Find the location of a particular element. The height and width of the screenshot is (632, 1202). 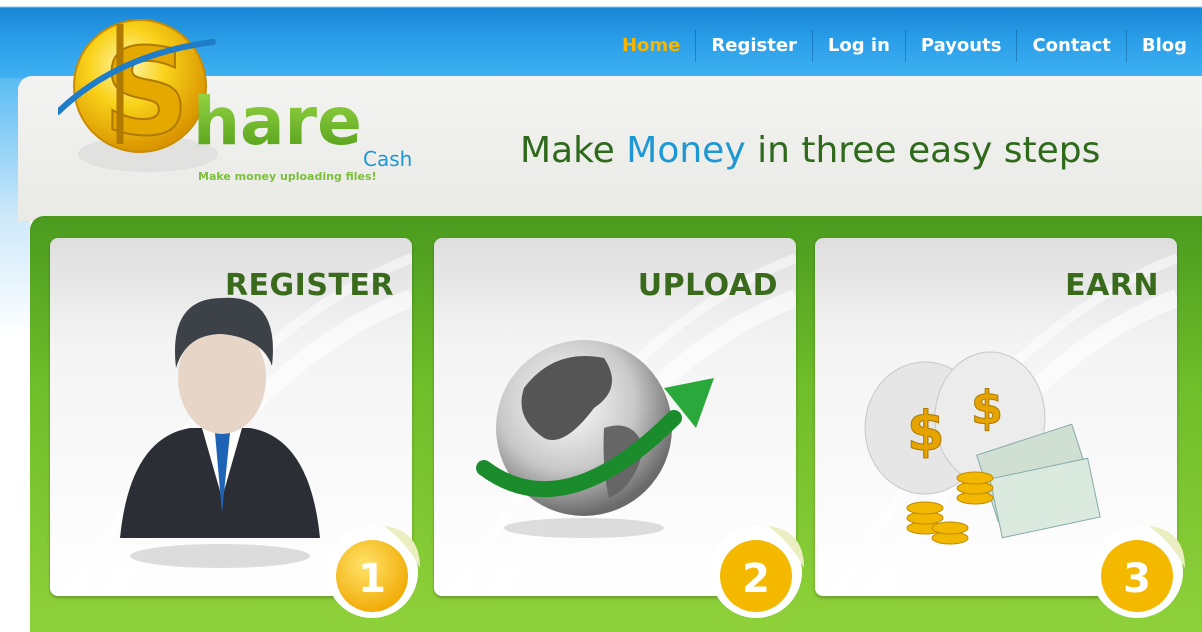

nav-home: Home is located at coordinates (651, 46).